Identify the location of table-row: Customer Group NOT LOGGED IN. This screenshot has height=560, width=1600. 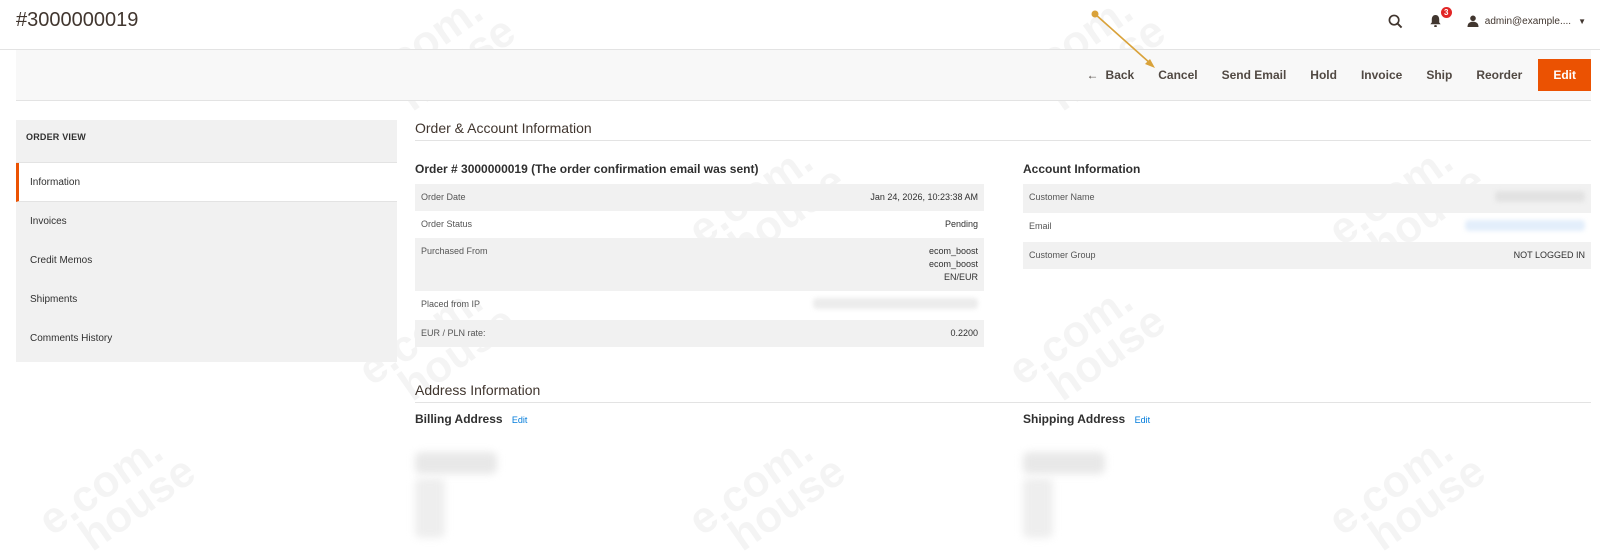
(1307, 255).